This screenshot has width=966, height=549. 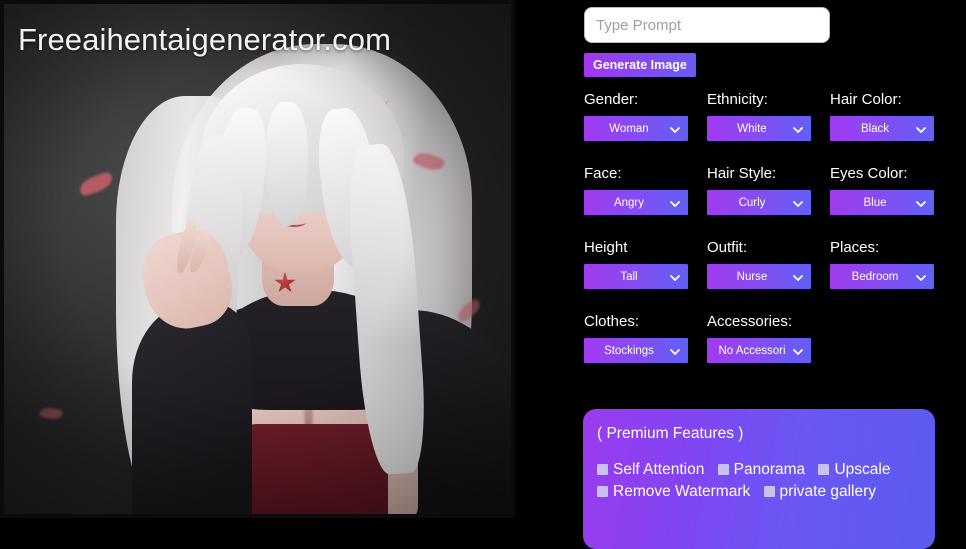 I want to click on places-select: BedroomBeachOfficeKitchenForestPool, so click(x=882, y=276).